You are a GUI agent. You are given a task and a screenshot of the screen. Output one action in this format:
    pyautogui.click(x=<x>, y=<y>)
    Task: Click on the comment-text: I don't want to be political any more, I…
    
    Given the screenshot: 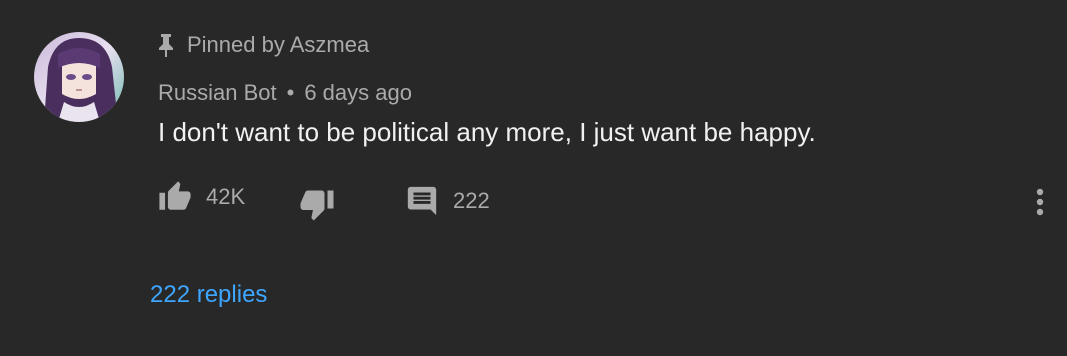 What is the action you would take?
    pyautogui.click(x=487, y=132)
    